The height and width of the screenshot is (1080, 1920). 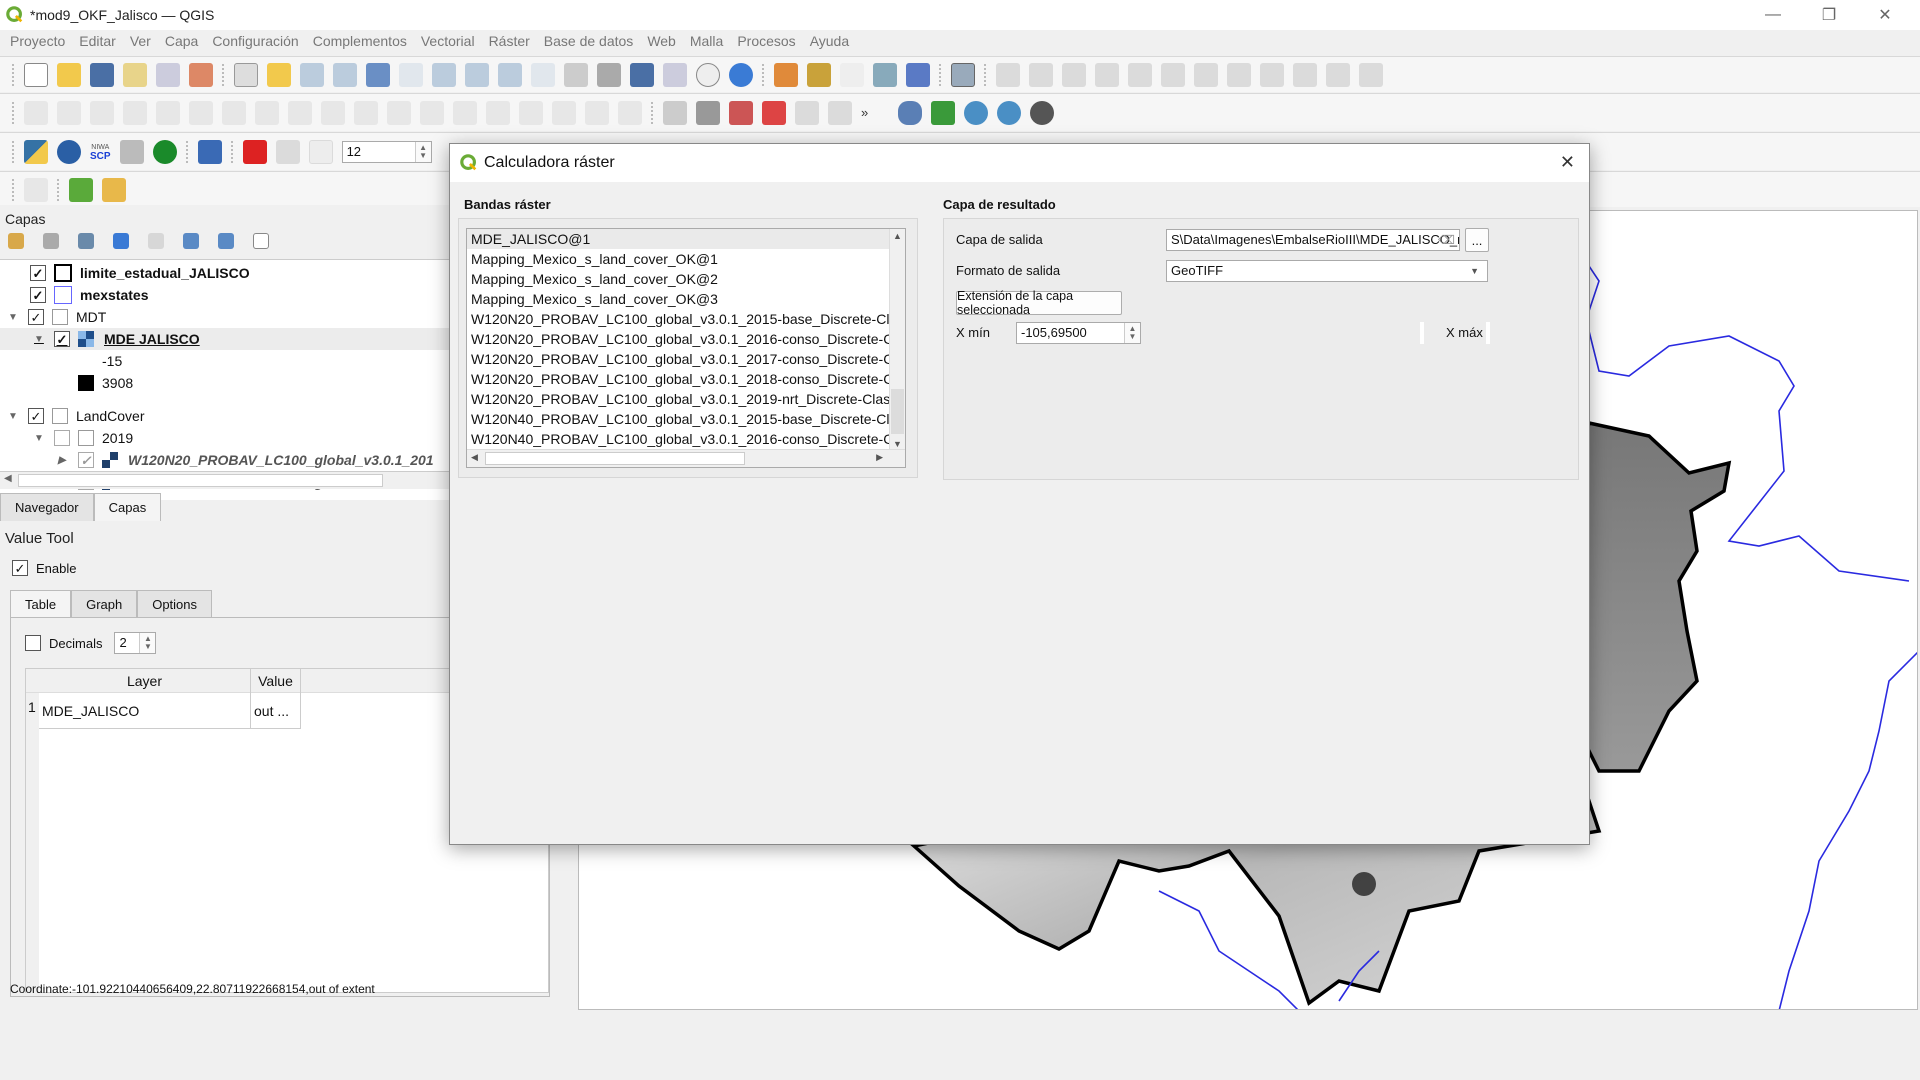 What do you see at coordinates (69, 112) in the screenshot?
I see `advanced-digitizing-icon` at bounding box center [69, 112].